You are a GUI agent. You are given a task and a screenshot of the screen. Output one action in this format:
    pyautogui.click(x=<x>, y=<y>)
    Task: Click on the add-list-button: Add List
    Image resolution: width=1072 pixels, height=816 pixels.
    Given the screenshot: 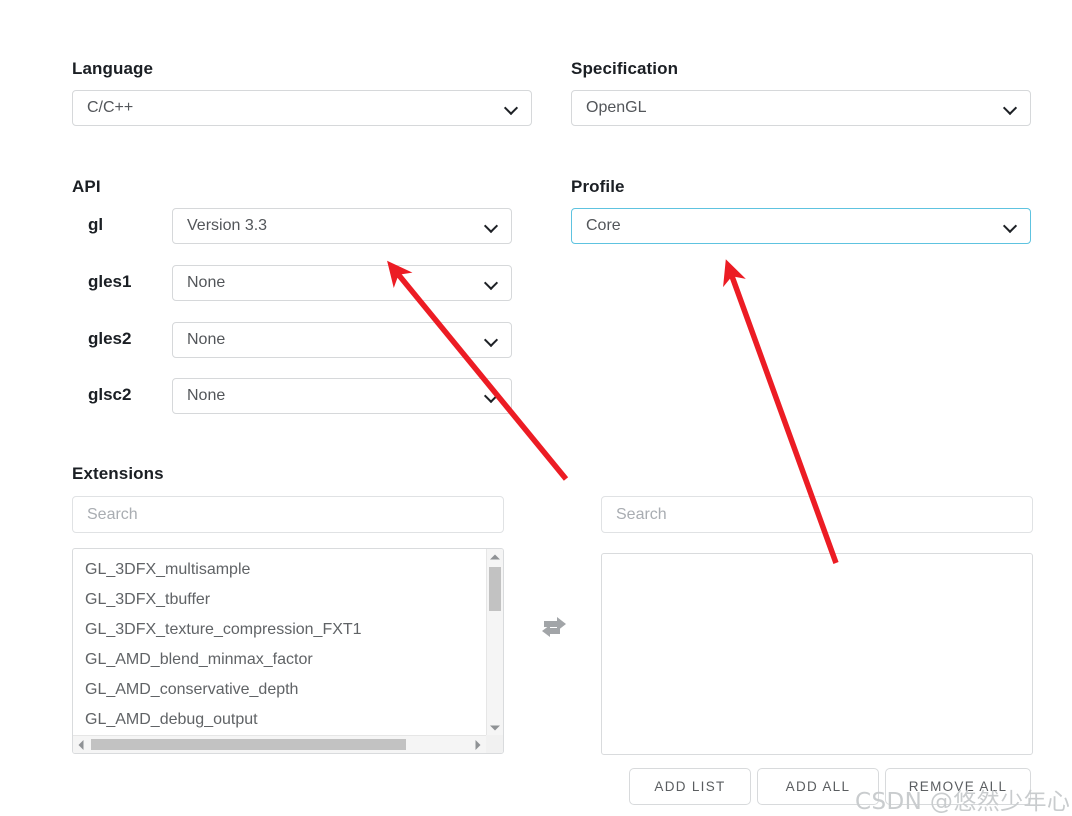 What is the action you would take?
    pyautogui.click(x=690, y=786)
    